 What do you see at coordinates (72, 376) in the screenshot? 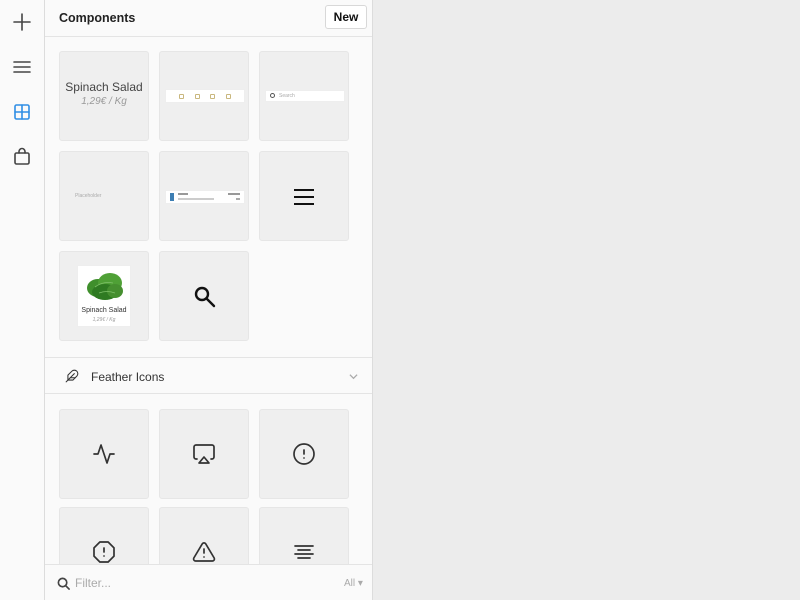
I see `feather-icon` at bounding box center [72, 376].